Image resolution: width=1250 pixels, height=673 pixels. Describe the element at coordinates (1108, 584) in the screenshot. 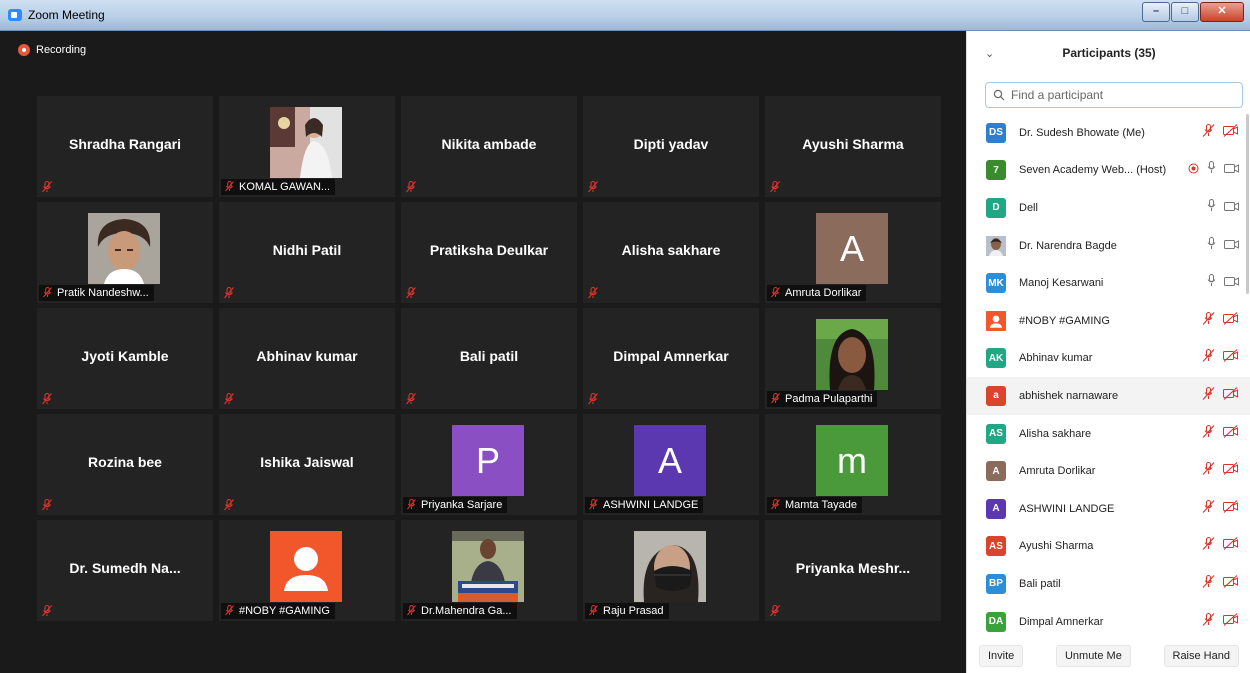

I see `participant-row: BP Bali patil` at that location.